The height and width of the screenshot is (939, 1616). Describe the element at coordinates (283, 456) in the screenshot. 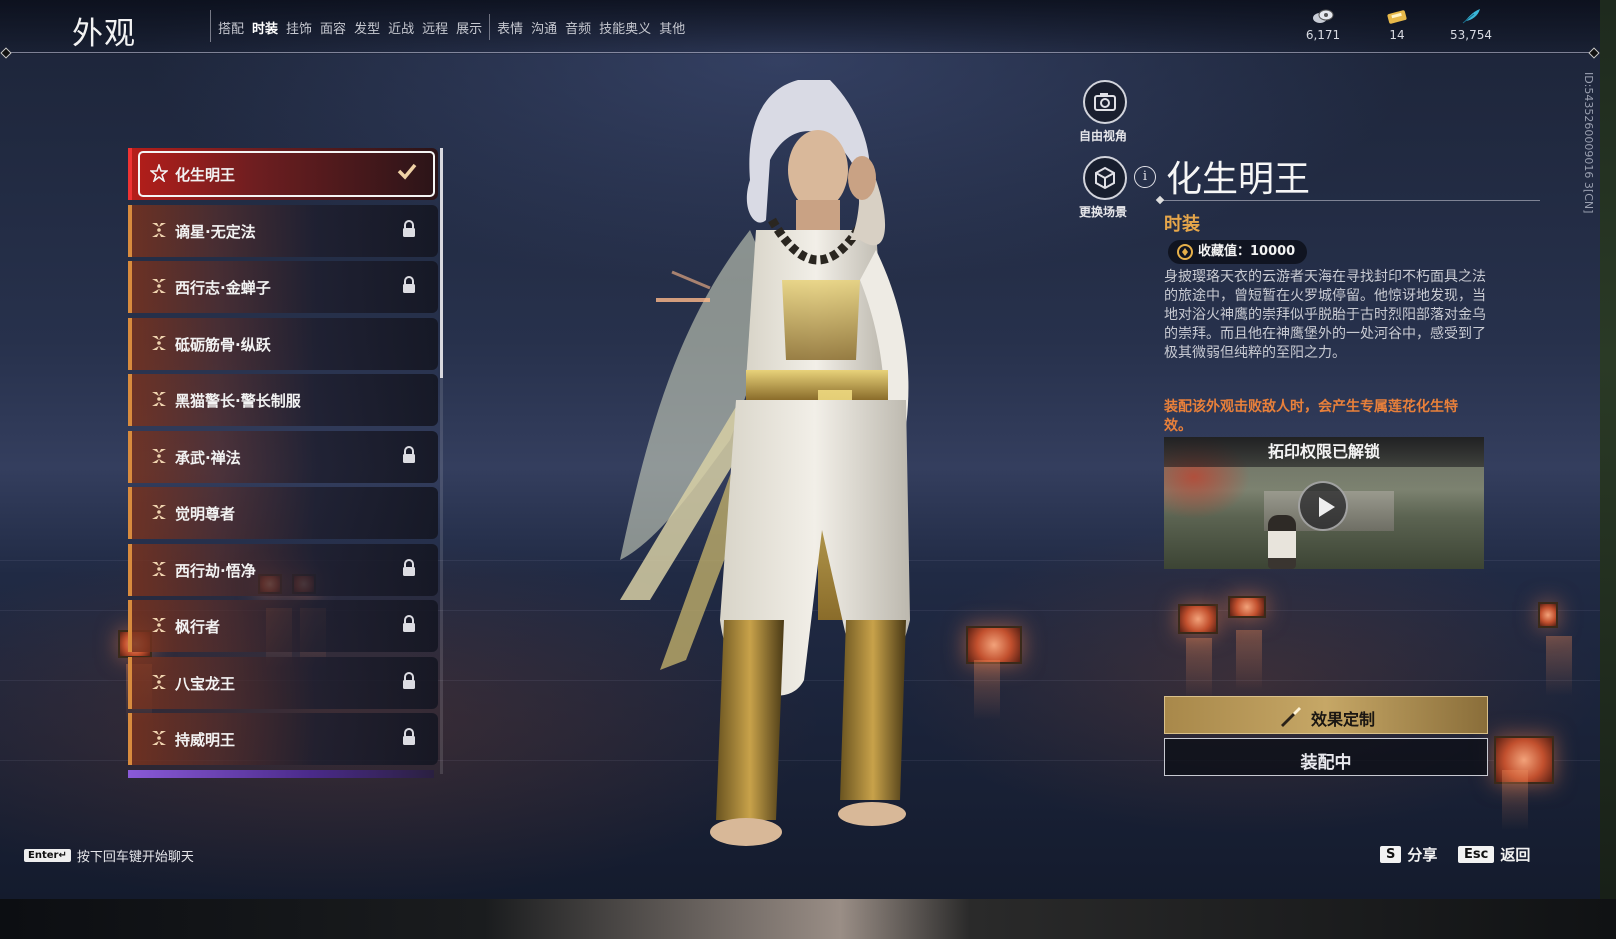

I see `outfit-list-item: 承武·禅法` at that location.